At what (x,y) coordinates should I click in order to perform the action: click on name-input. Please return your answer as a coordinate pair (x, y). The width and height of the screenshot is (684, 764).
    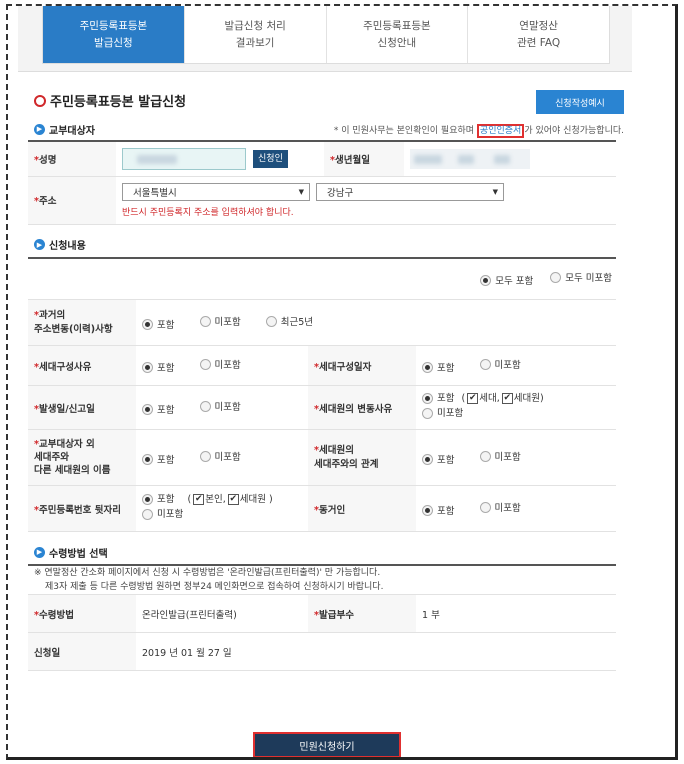
    Looking at the image, I should click on (184, 158).